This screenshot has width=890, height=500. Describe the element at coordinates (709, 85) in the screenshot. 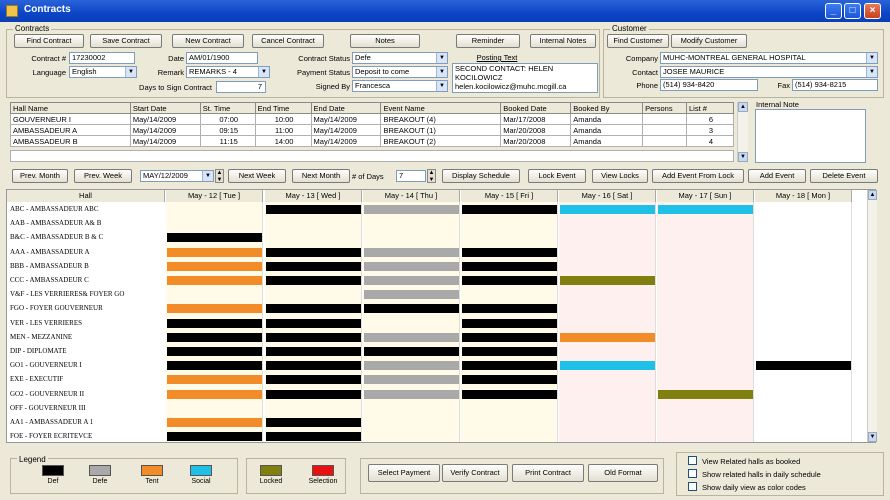

I see `phone-field: (514) 934-8420` at that location.